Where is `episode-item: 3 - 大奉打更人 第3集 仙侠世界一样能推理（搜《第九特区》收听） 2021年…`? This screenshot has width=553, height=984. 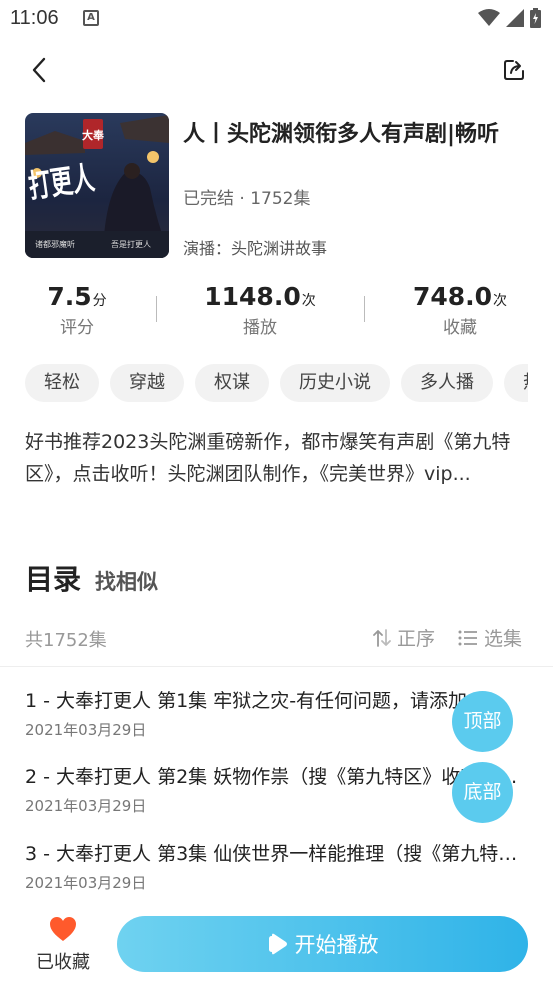 episode-item: 3 - 大奉打更人 第3集 仙侠世界一样能推理（搜《第九特区》收听） 2021年… is located at coordinates (275, 866).